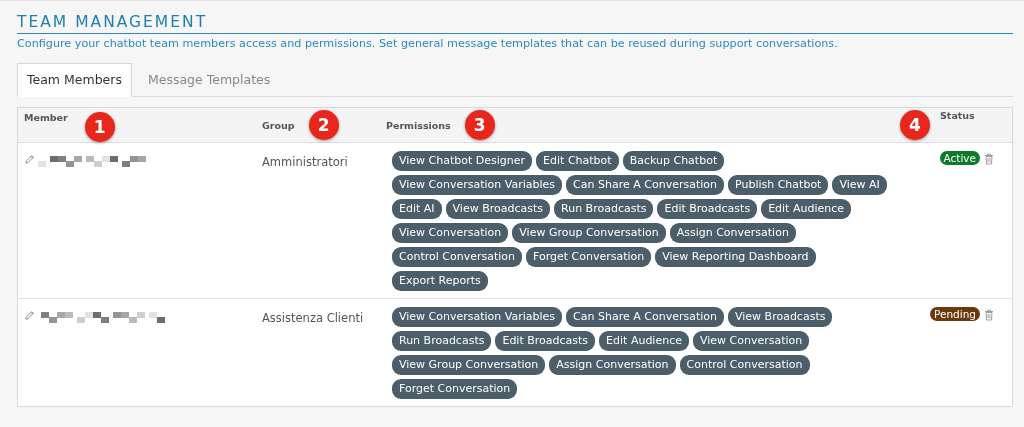 The width and height of the screenshot is (1024, 427). I want to click on column-header: Permissions, so click(418, 125).